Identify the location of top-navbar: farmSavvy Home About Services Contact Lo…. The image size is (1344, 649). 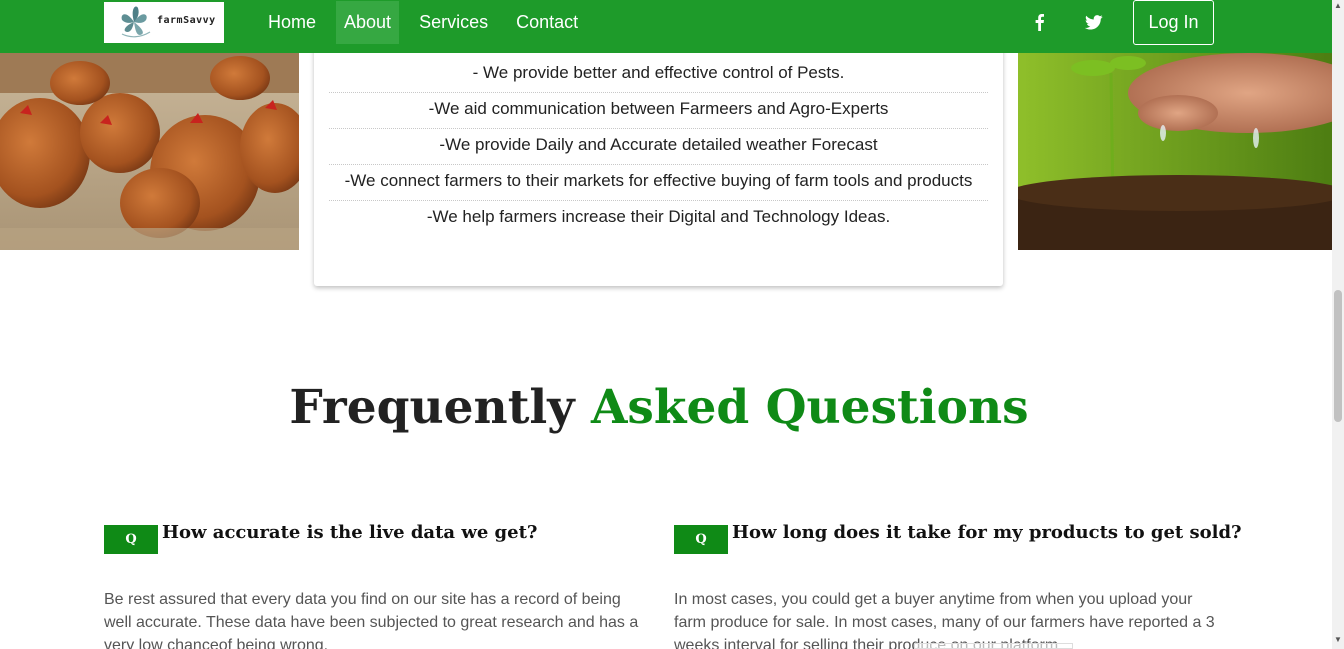
(666, 26).